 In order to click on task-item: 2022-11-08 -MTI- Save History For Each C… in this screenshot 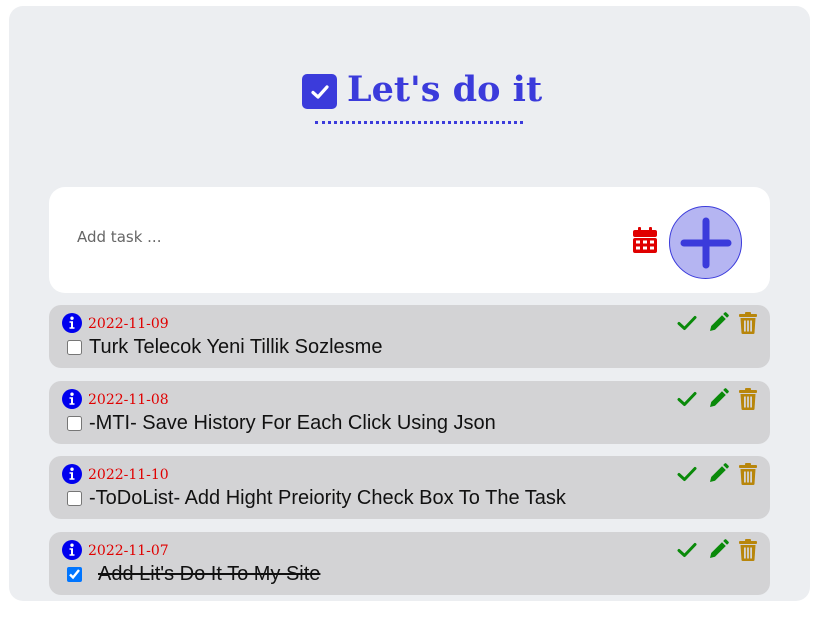, I will do `click(409, 412)`.